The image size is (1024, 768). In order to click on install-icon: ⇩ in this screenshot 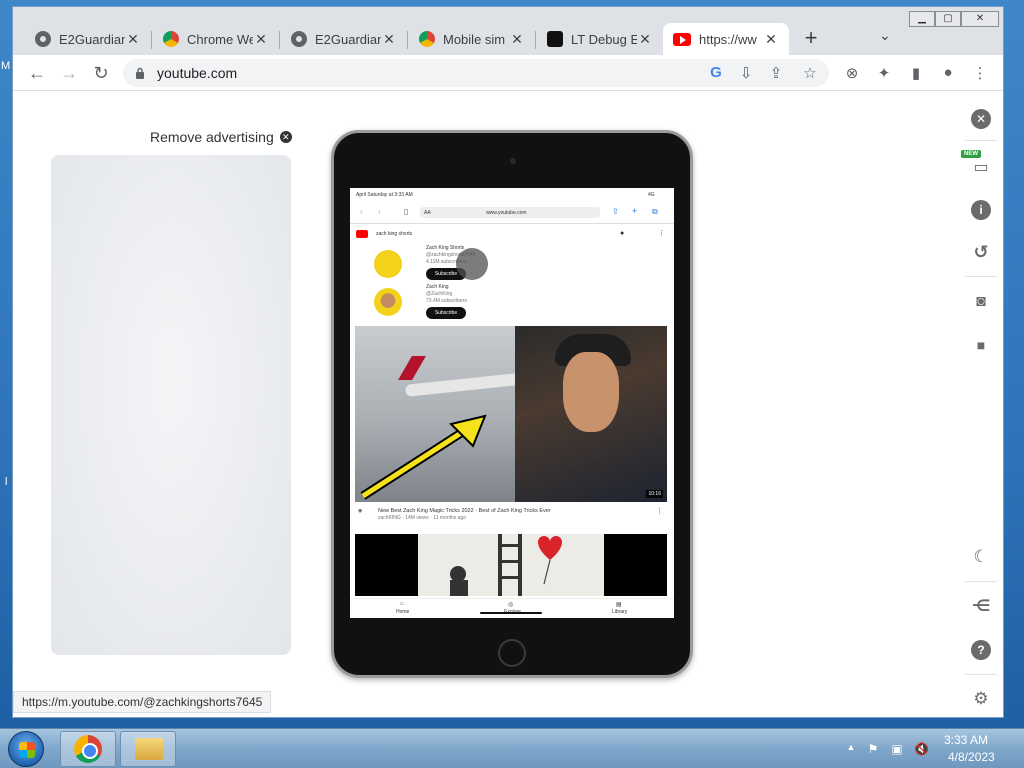, I will do `click(746, 73)`.